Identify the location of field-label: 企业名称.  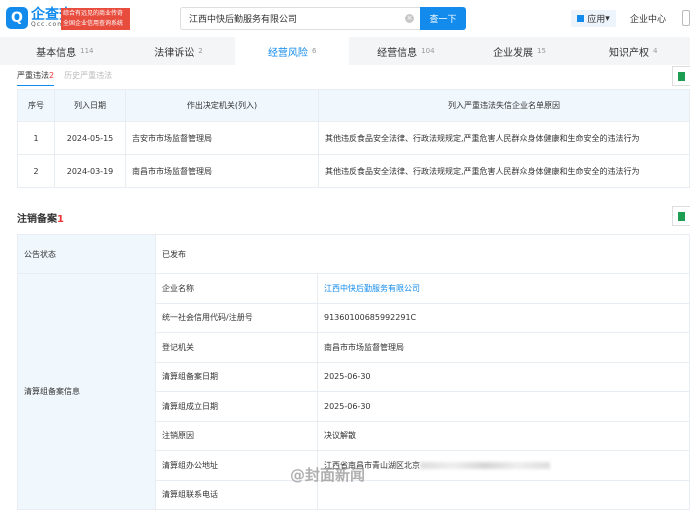
(236, 288).